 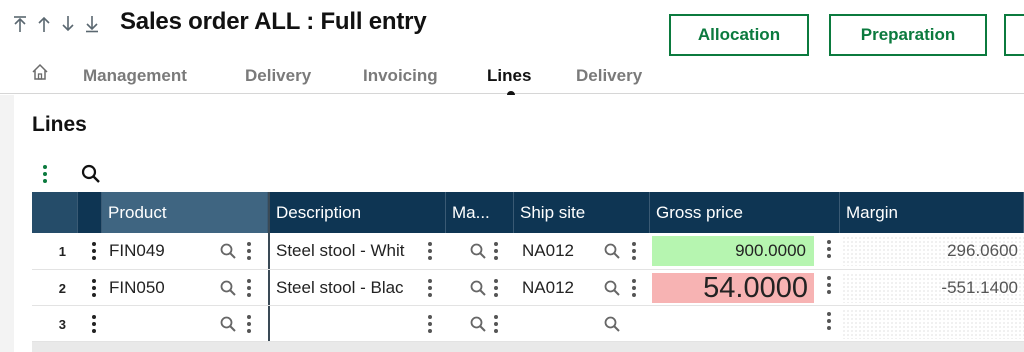 What do you see at coordinates (62, 288) in the screenshot?
I see `row-number: 2` at bounding box center [62, 288].